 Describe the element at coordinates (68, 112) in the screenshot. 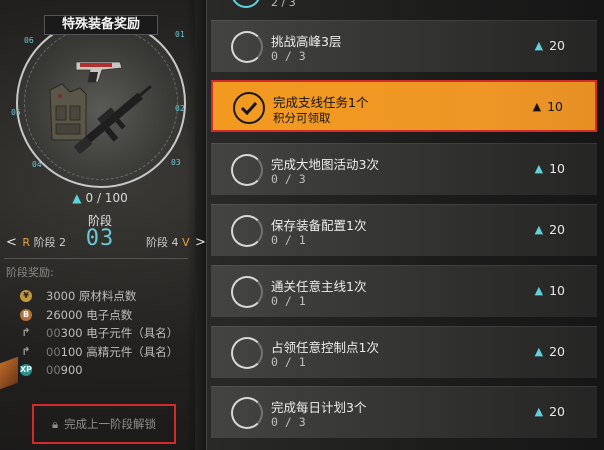

I see `vest-icon` at that location.